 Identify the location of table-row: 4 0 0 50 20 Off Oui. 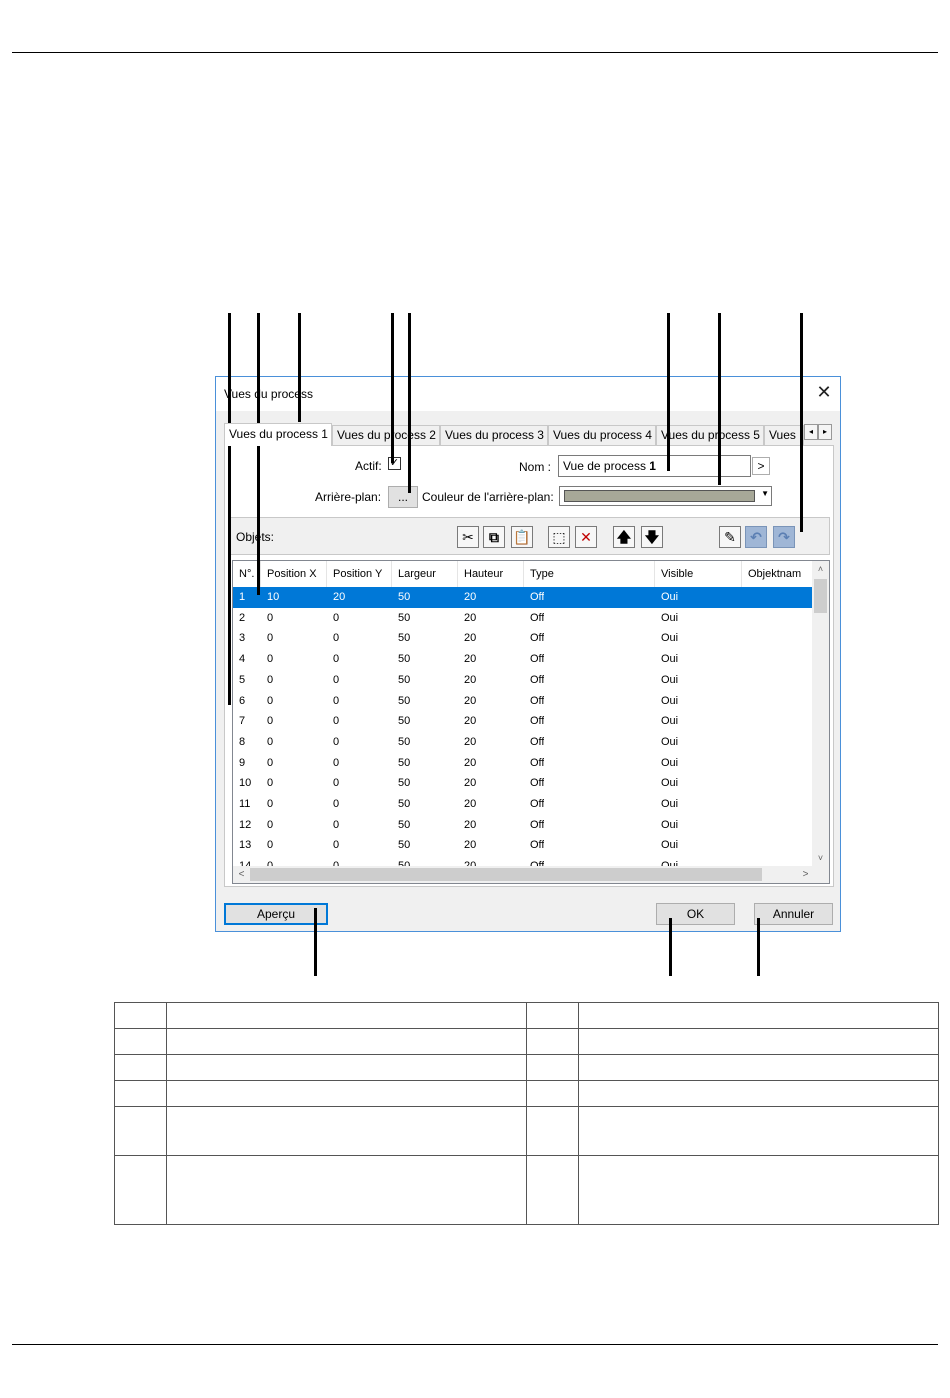
(523, 659).